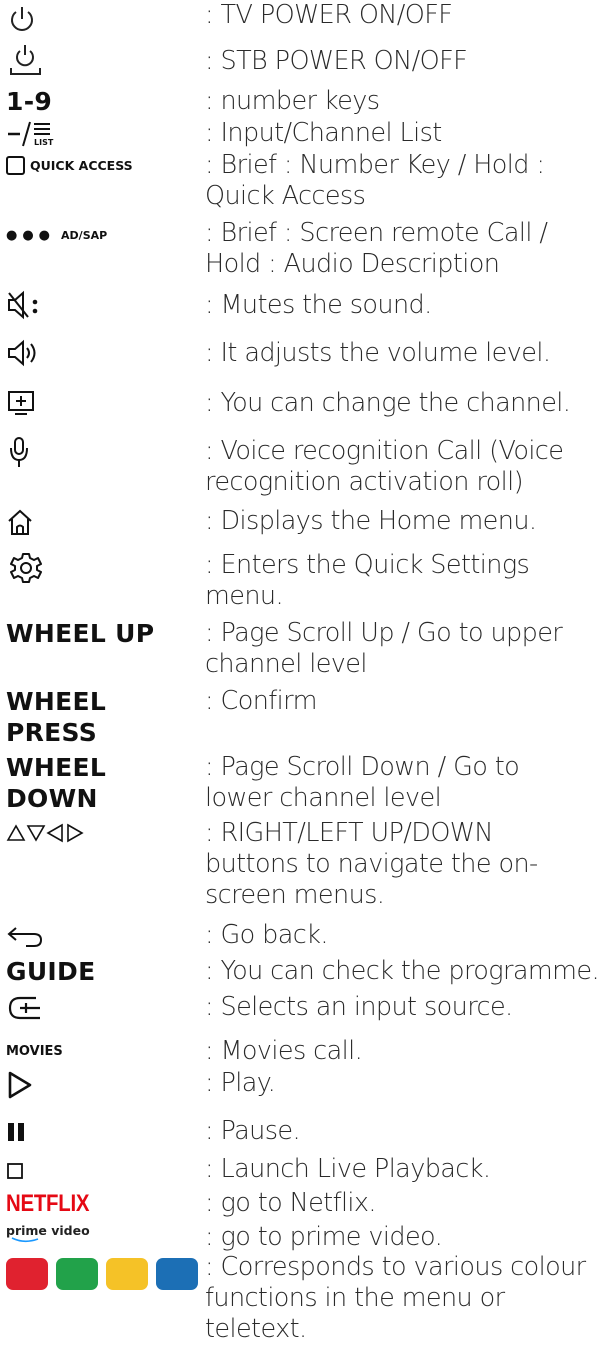  I want to click on row-description: : Input/Channel List, so click(323, 133).